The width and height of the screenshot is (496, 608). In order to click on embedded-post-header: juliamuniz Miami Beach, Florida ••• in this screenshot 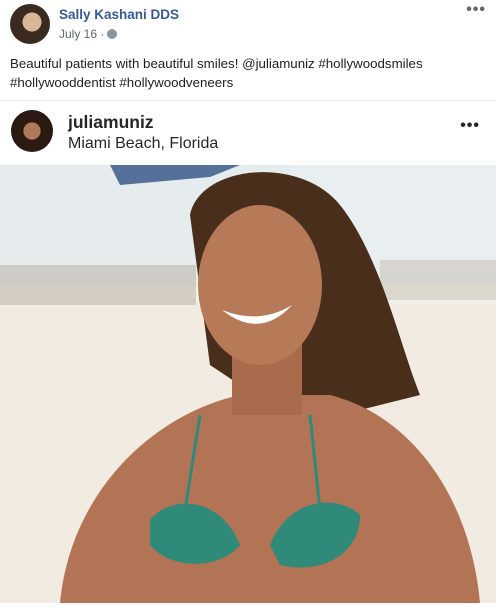, I will do `click(248, 132)`.